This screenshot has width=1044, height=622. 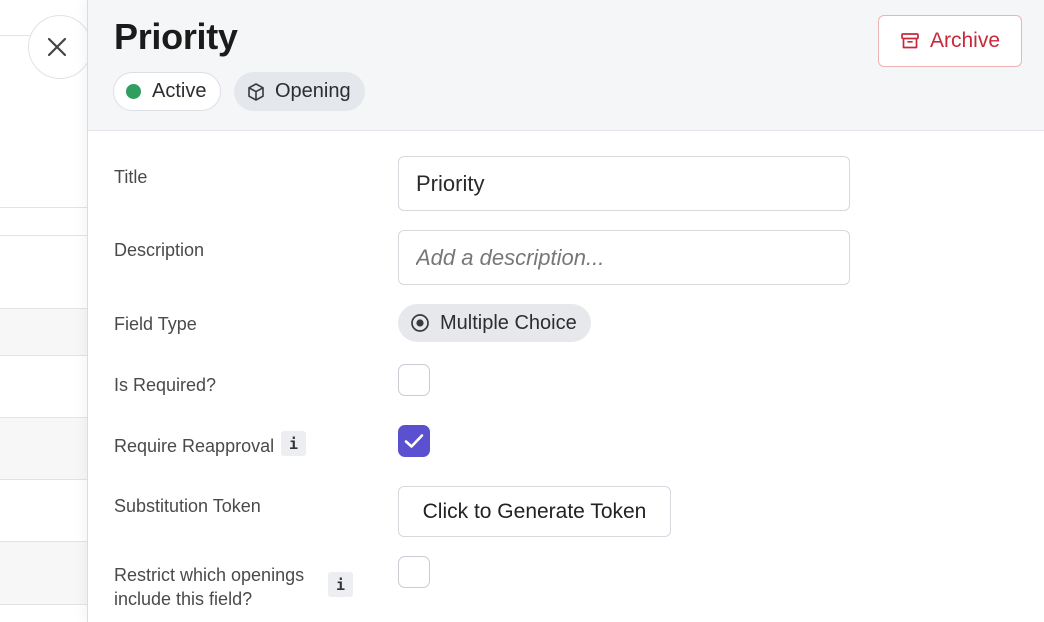 I want to click on close-drawer-button, so click(x=60, y=47).